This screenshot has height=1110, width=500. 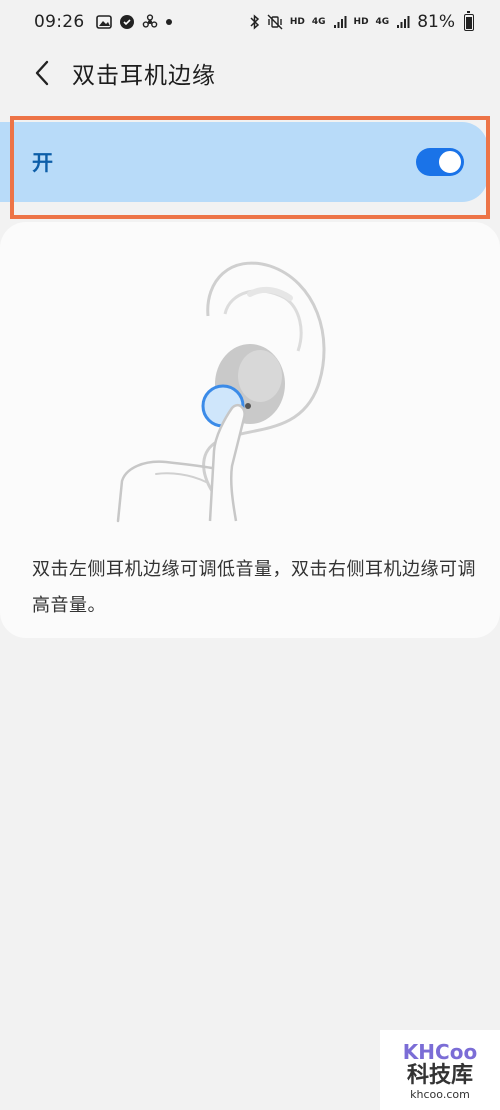 I want to click on signal-icon, so click(x=340, y=22).